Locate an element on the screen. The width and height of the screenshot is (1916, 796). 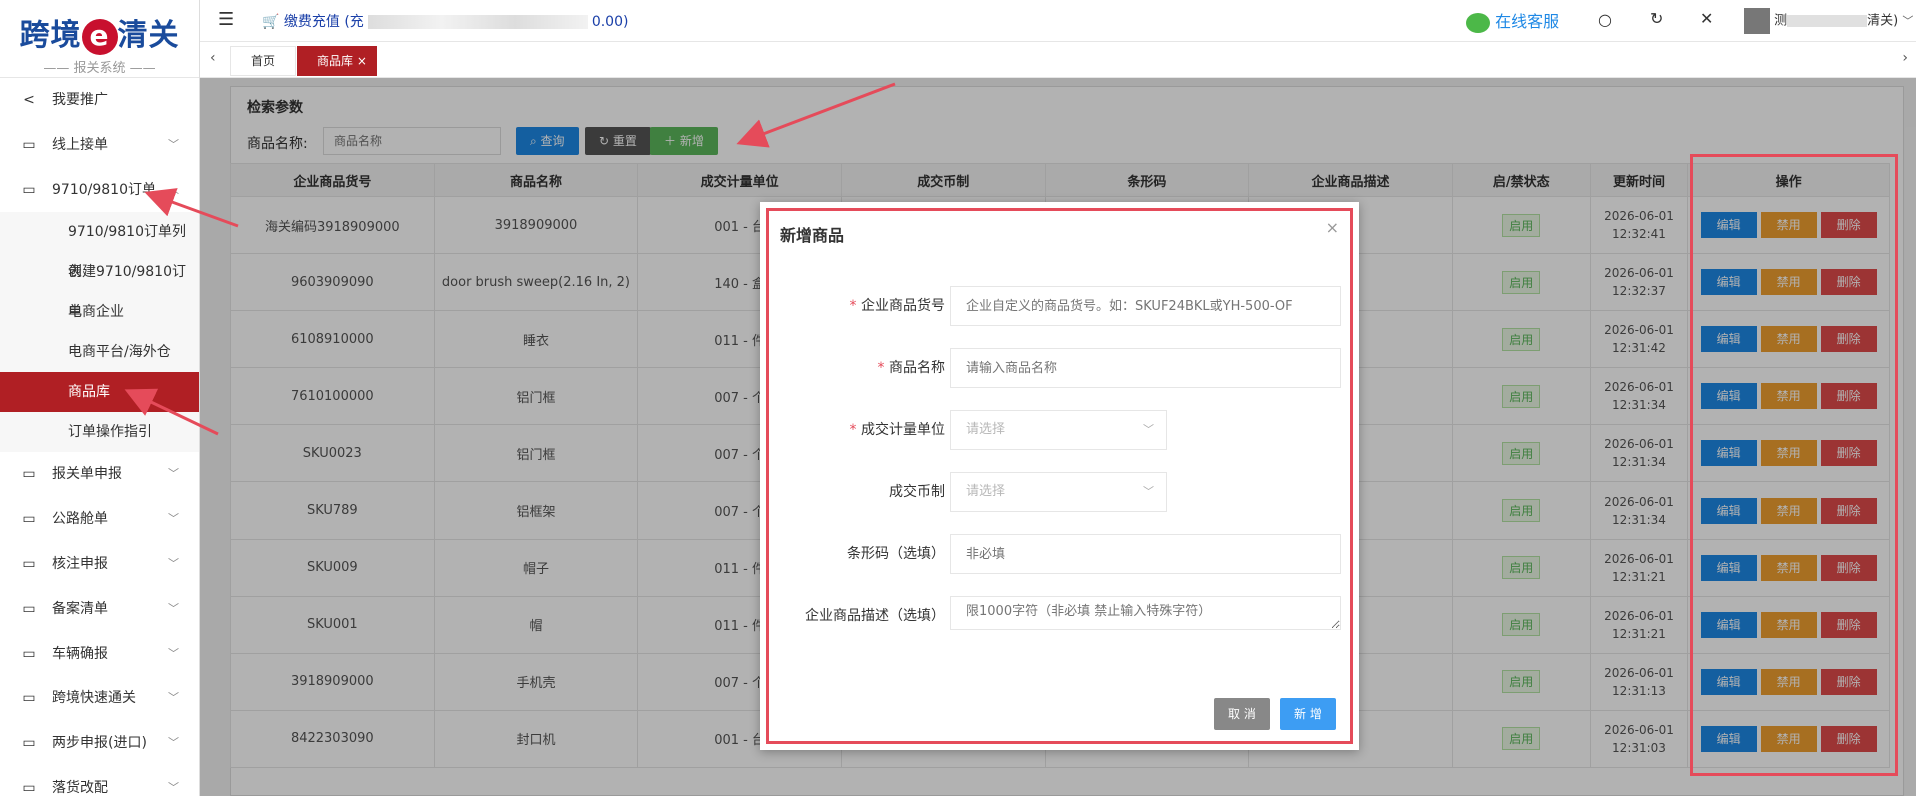
sidebar-item-label: 公路舱单 is located at coordinates (80, 519).